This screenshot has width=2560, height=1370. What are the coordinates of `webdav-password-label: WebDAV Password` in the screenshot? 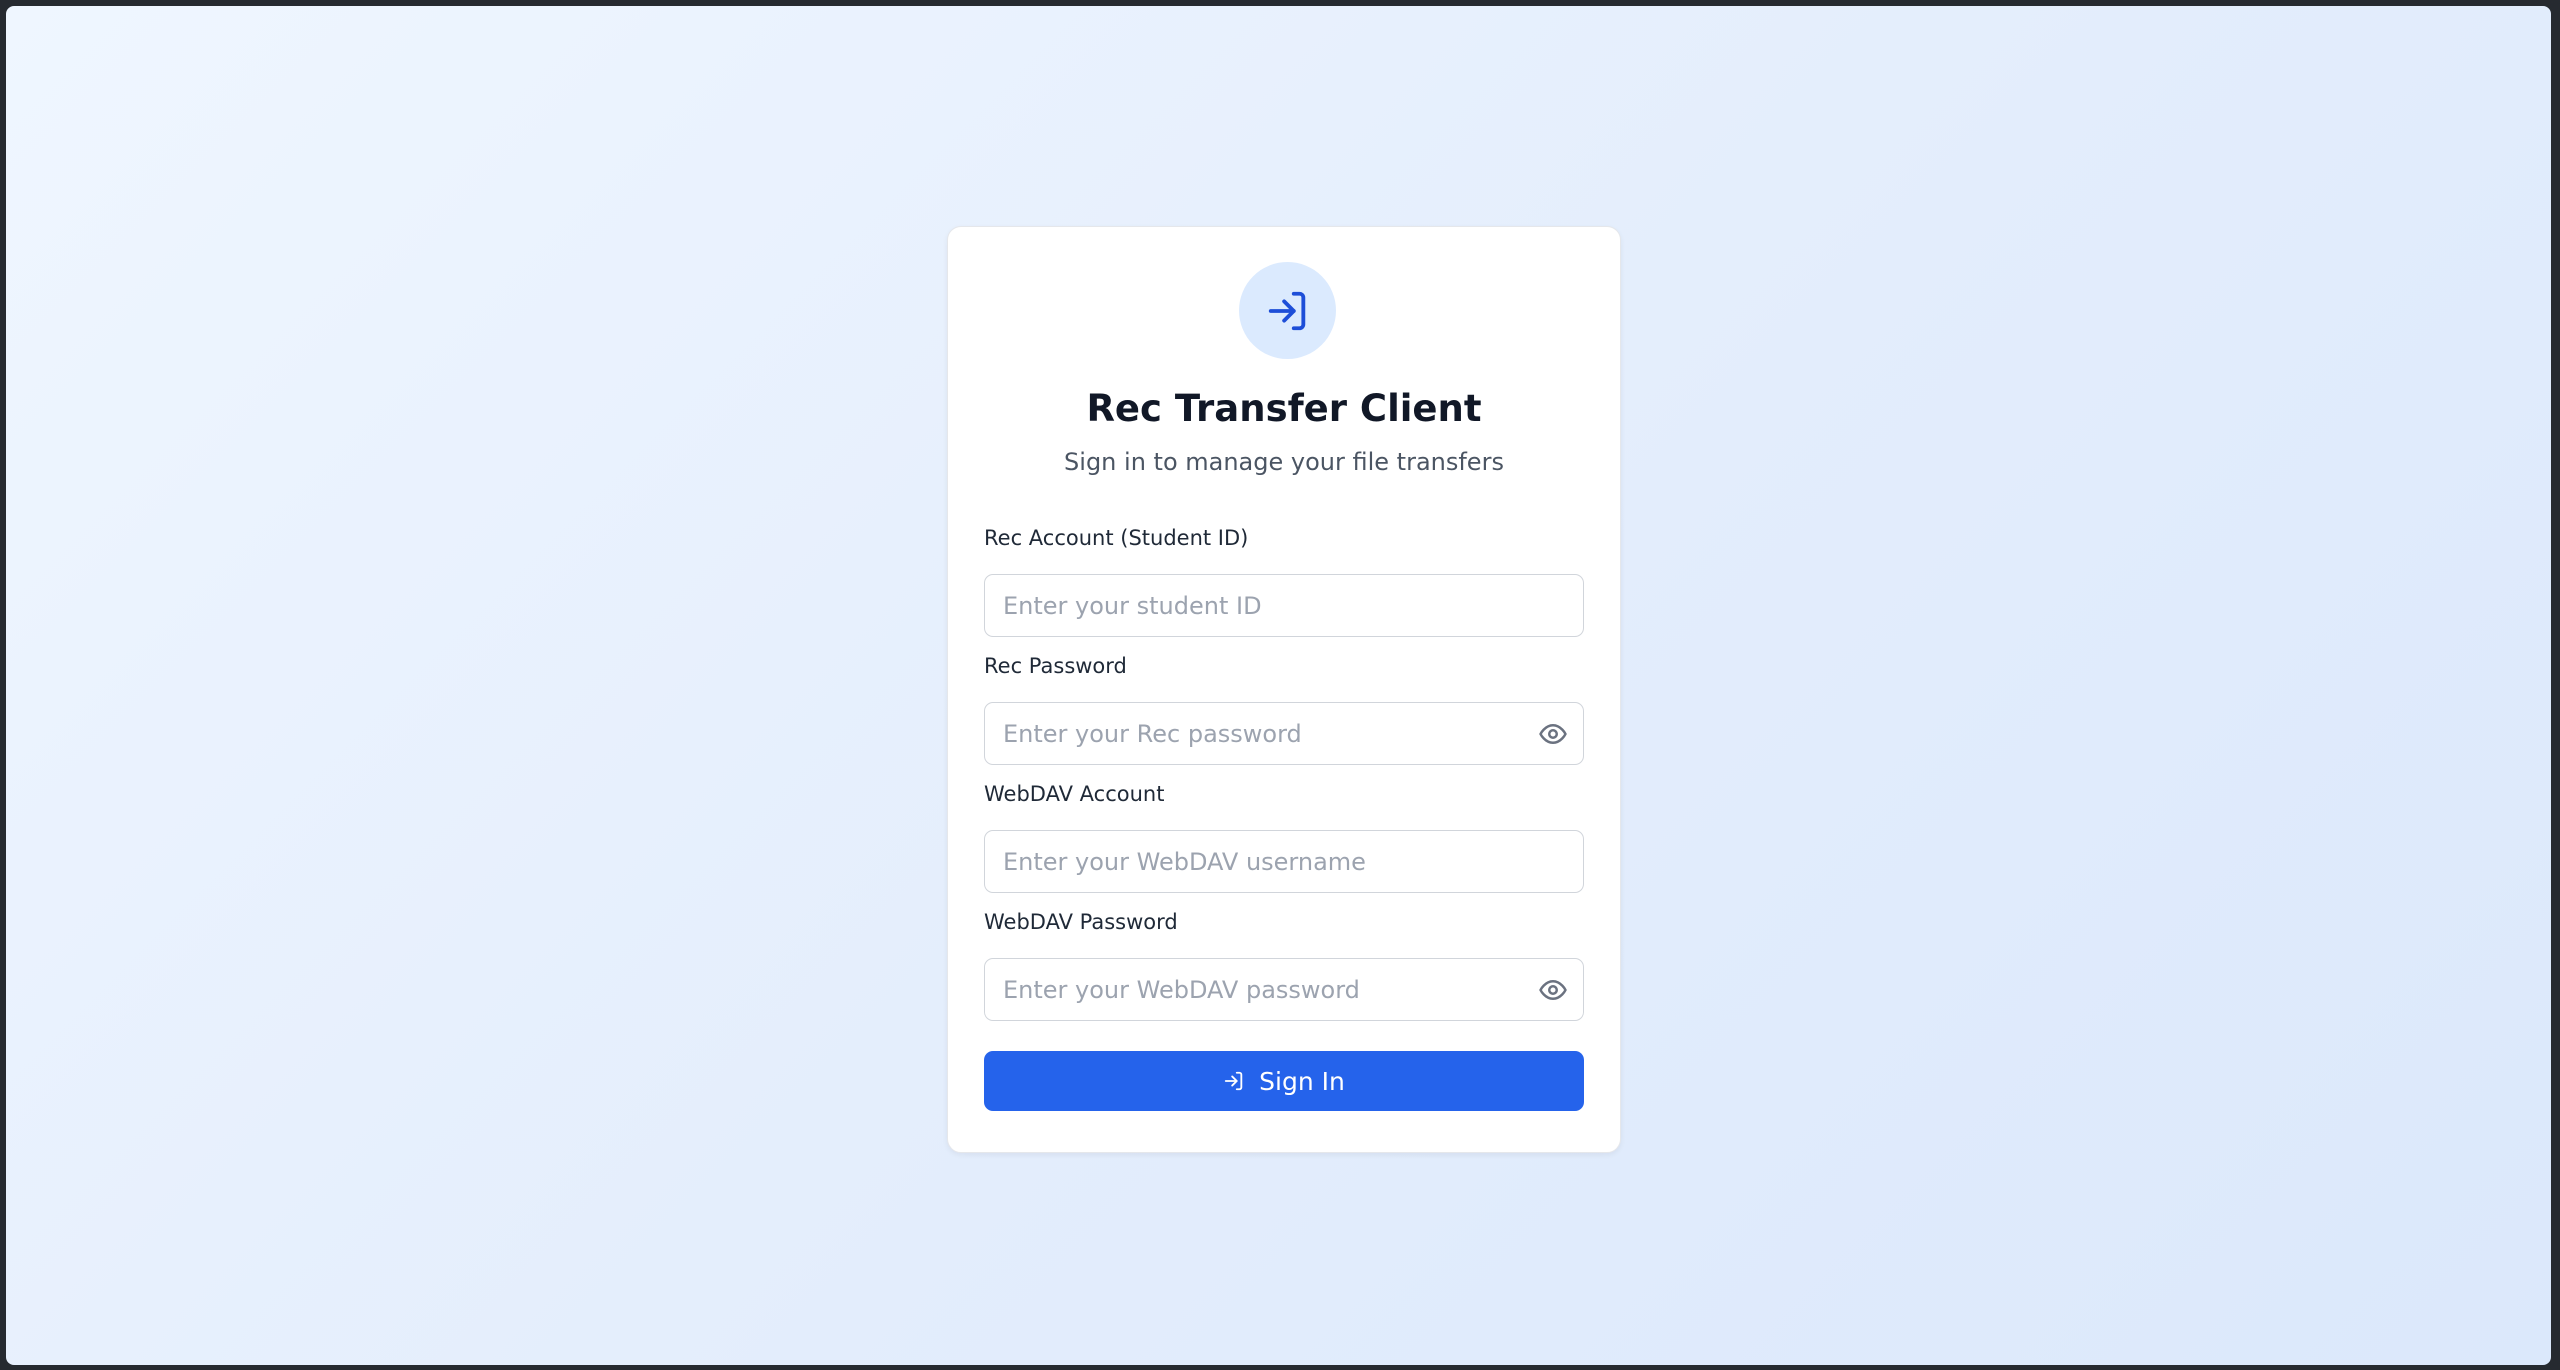 It's located at (1081, 922).